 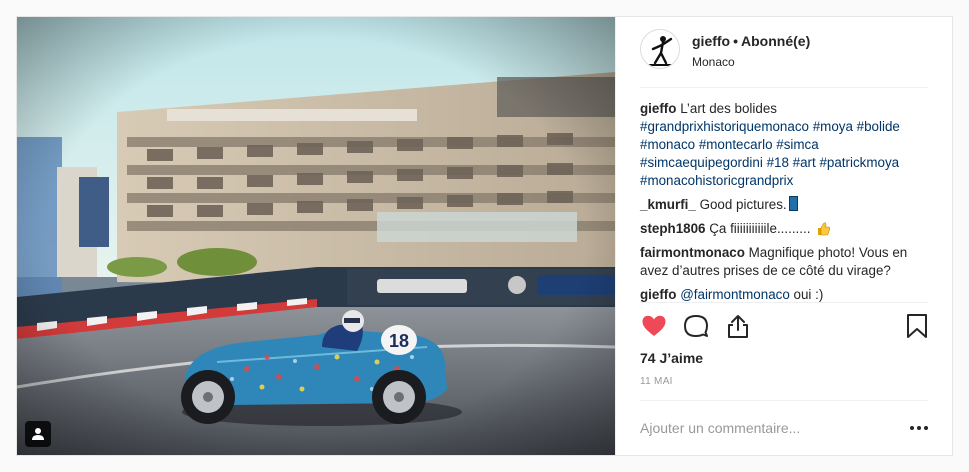 I want to click on share-button, so click(x=738, y=326).